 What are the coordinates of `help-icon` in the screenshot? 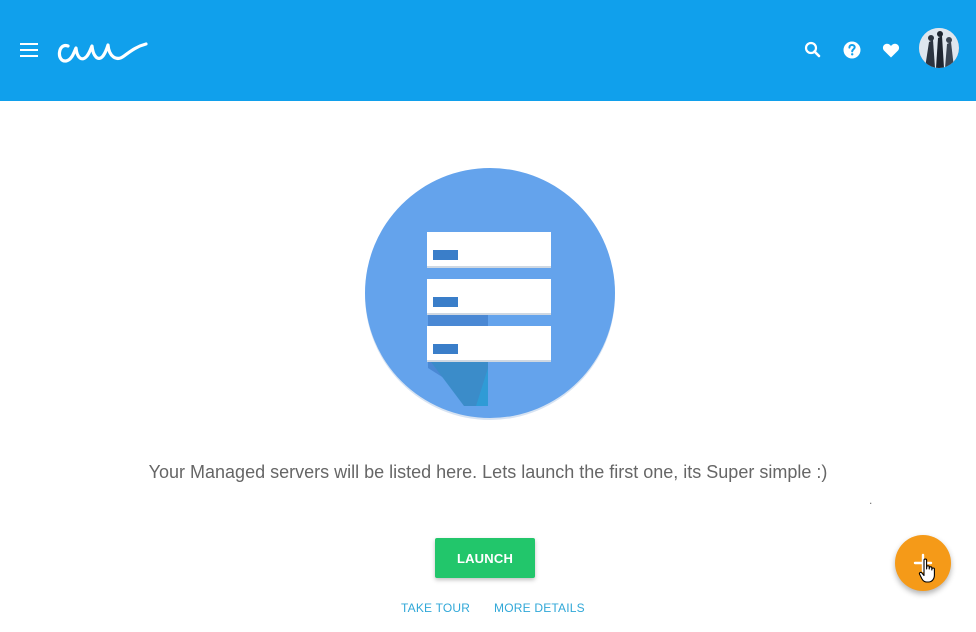 It's located at (852, 50).